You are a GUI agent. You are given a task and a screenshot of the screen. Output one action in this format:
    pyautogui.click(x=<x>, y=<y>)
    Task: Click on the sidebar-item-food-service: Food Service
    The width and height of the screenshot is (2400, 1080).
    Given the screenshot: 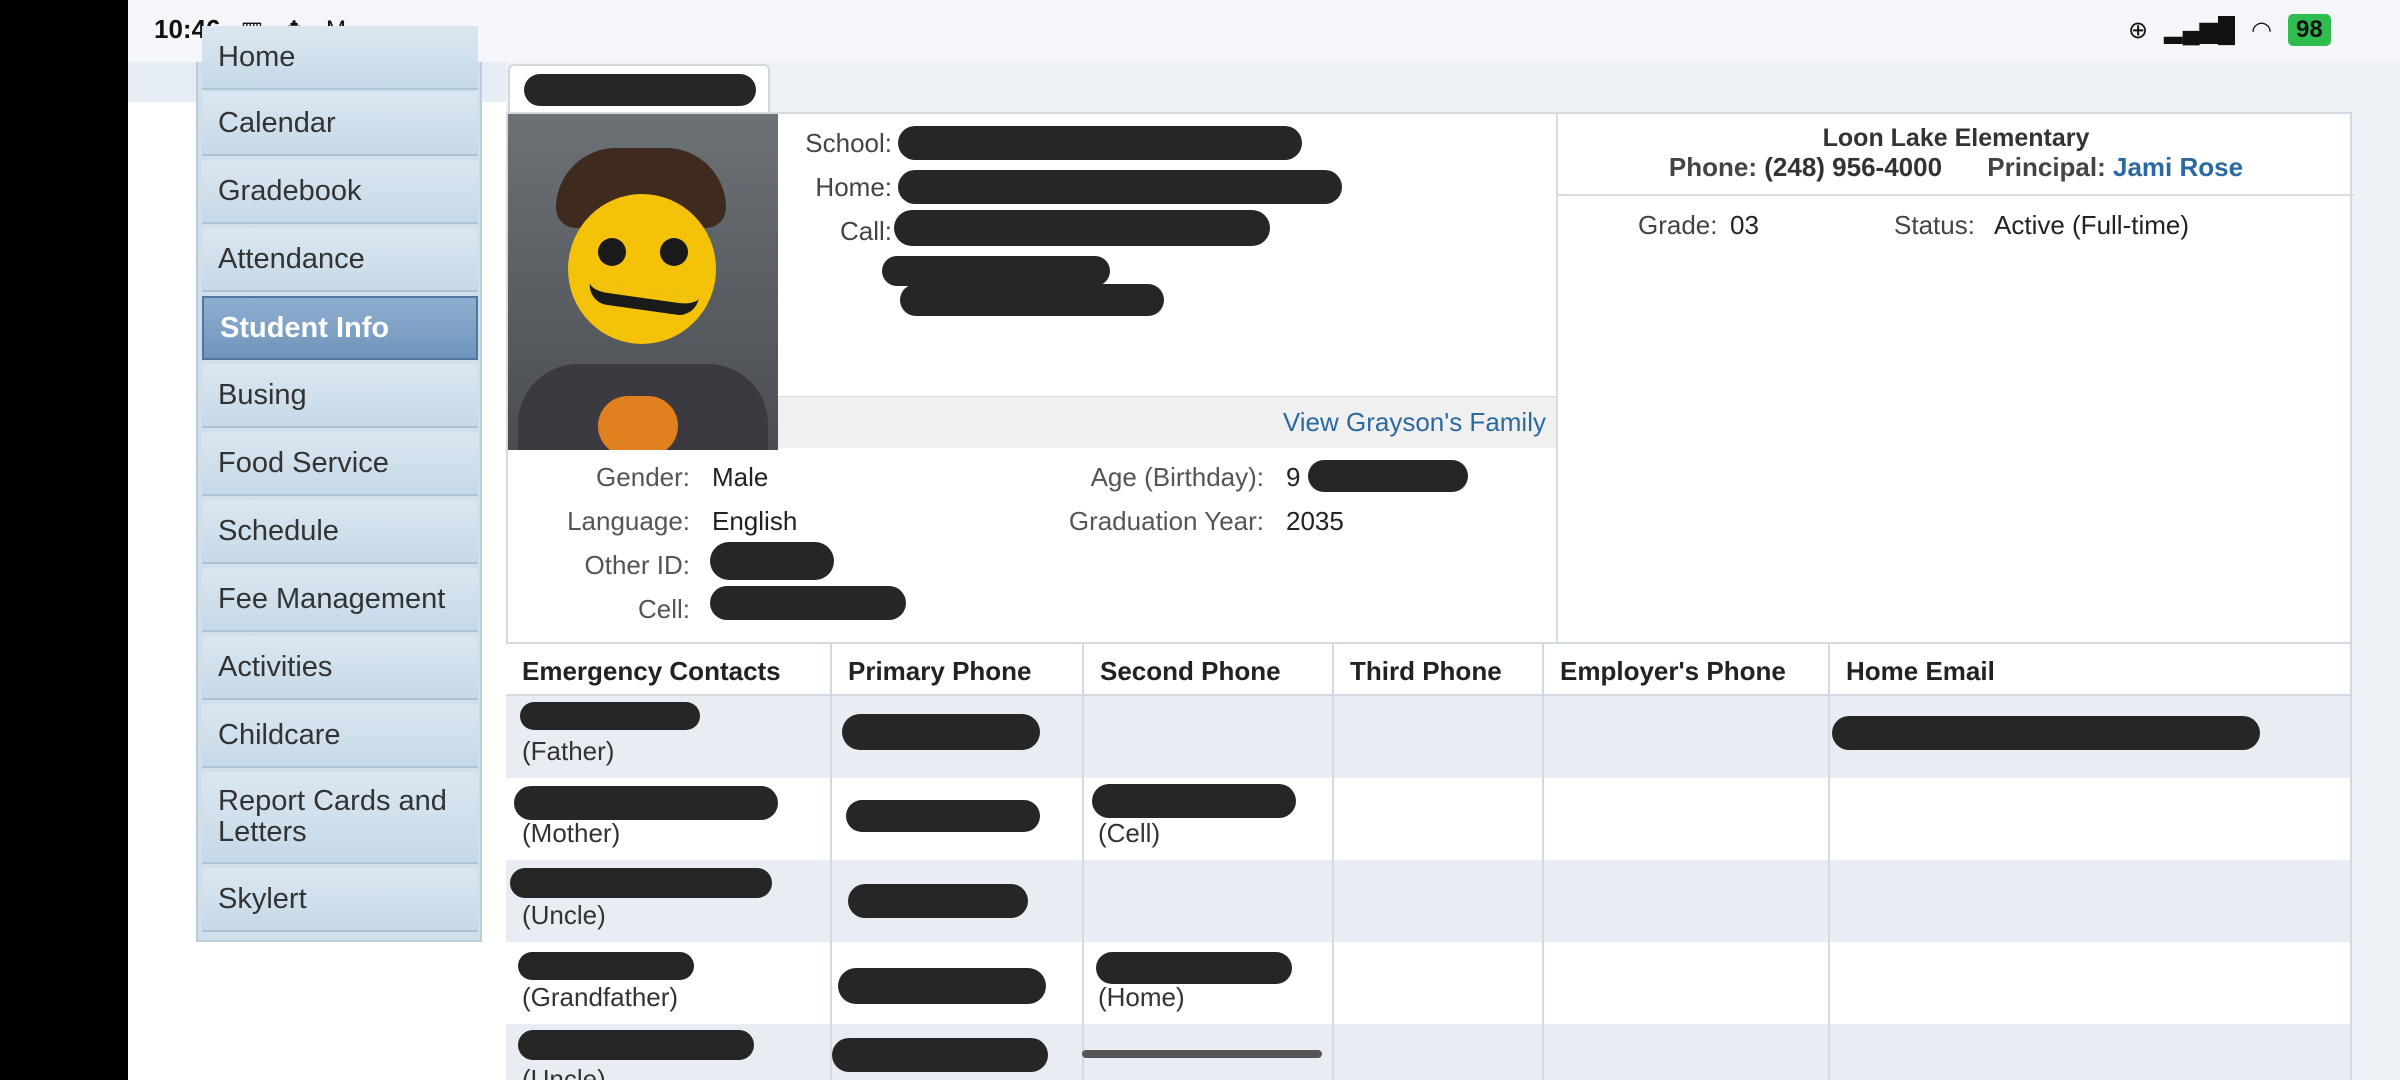 What is the action you would take?
    pyautogui.click(x=340, y=464)
    